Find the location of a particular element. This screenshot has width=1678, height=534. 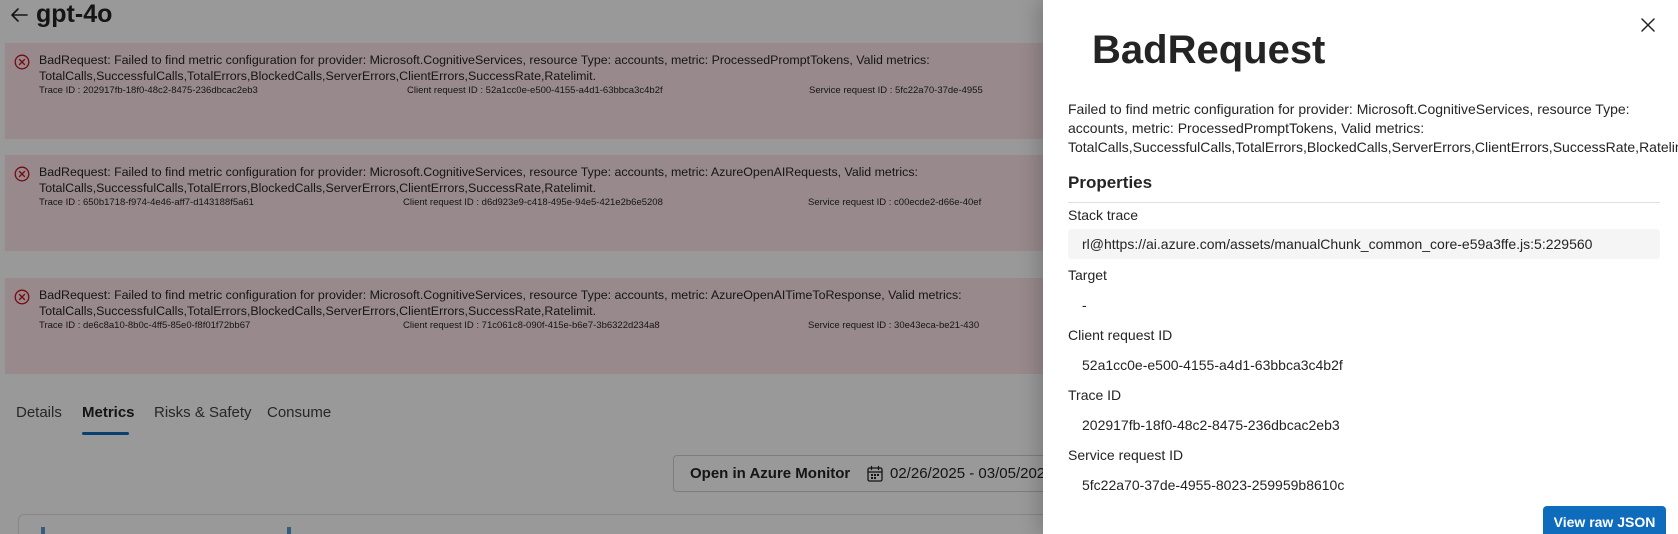

panel-title: BadRequest is located at coordinates (1209, 50).